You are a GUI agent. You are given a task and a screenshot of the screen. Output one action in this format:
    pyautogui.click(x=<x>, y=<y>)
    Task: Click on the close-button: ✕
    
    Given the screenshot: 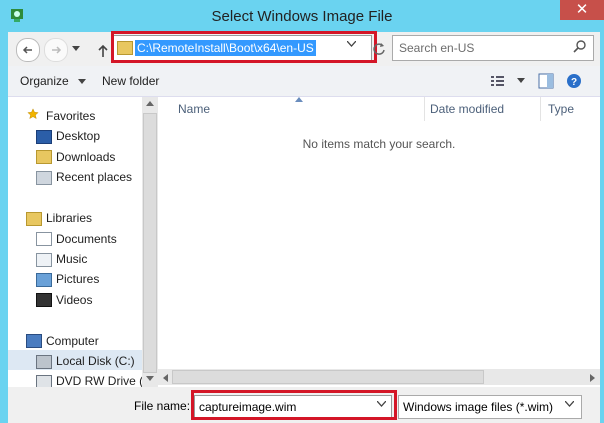 What is the action you would take?
    pyautogui.click(x=582, y=10)
    